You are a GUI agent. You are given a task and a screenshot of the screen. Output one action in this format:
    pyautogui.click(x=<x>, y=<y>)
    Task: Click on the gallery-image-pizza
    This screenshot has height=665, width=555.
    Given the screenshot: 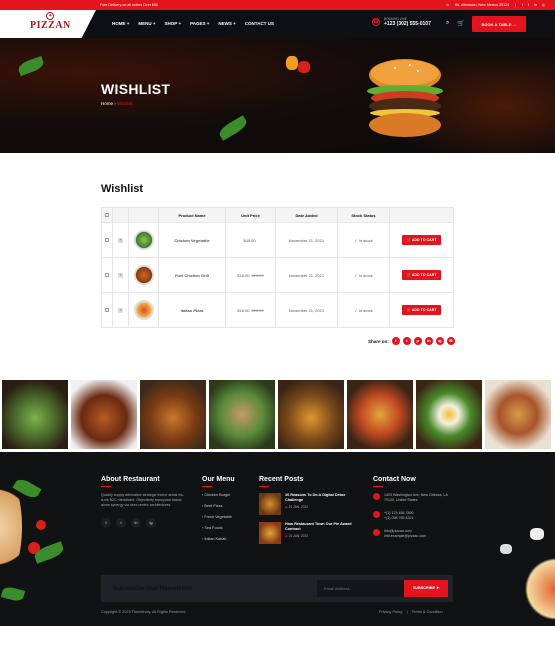 What is the action you would take?
    pyautogui.click(x=380, y=414)
    